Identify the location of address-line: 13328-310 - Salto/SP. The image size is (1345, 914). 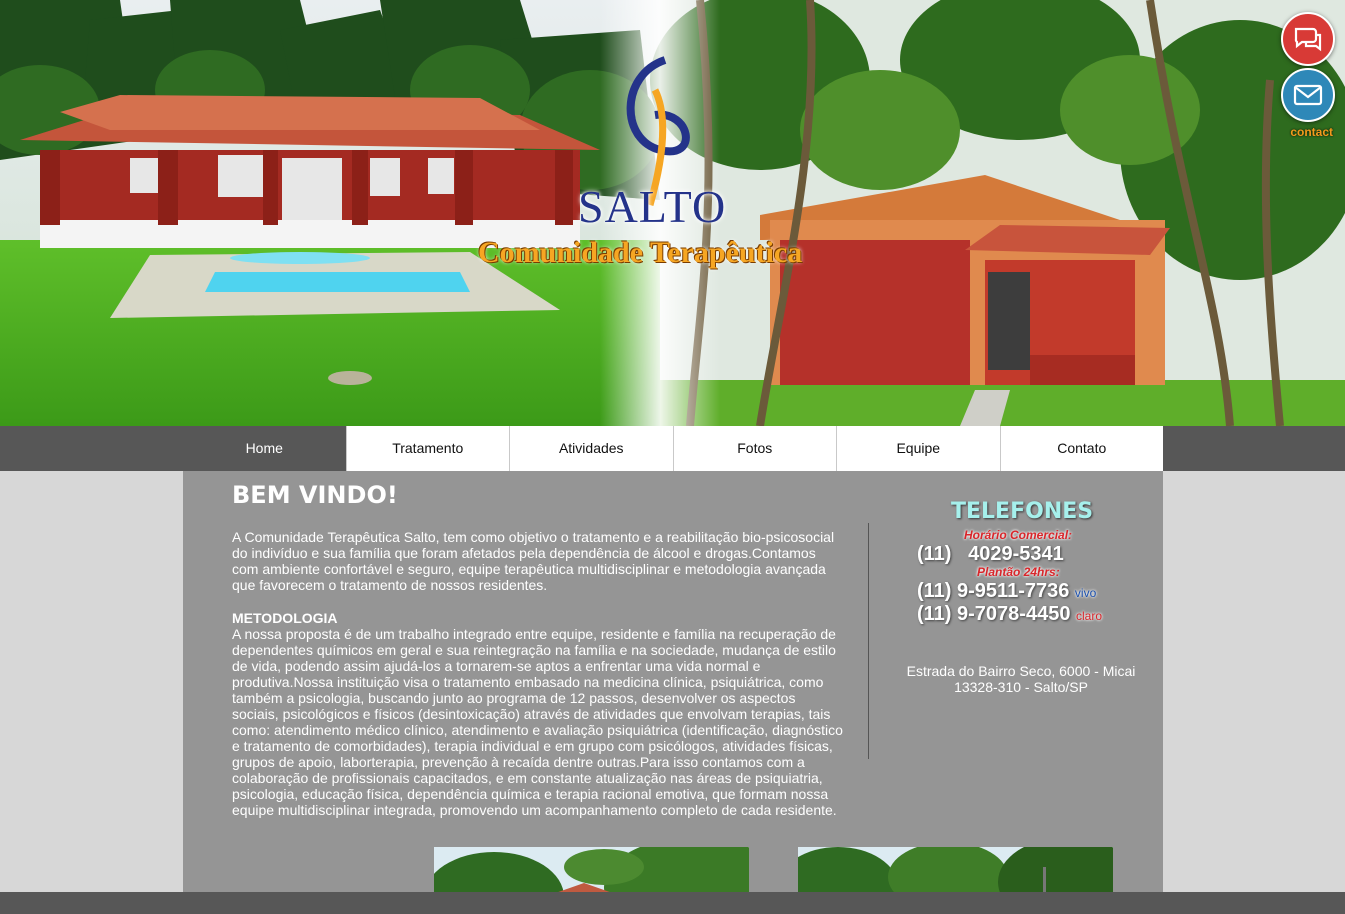
(1021, 687).